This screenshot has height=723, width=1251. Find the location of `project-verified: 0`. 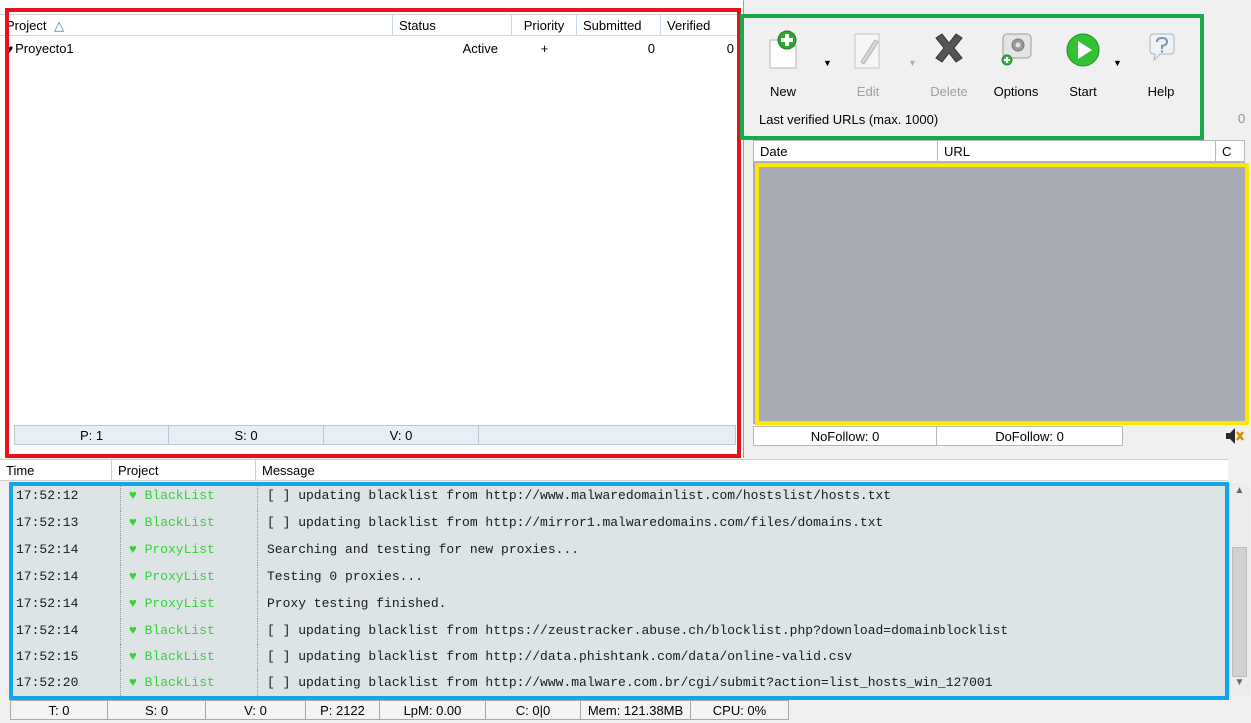

project-verified: 0 is located at coordinates (730, 48).